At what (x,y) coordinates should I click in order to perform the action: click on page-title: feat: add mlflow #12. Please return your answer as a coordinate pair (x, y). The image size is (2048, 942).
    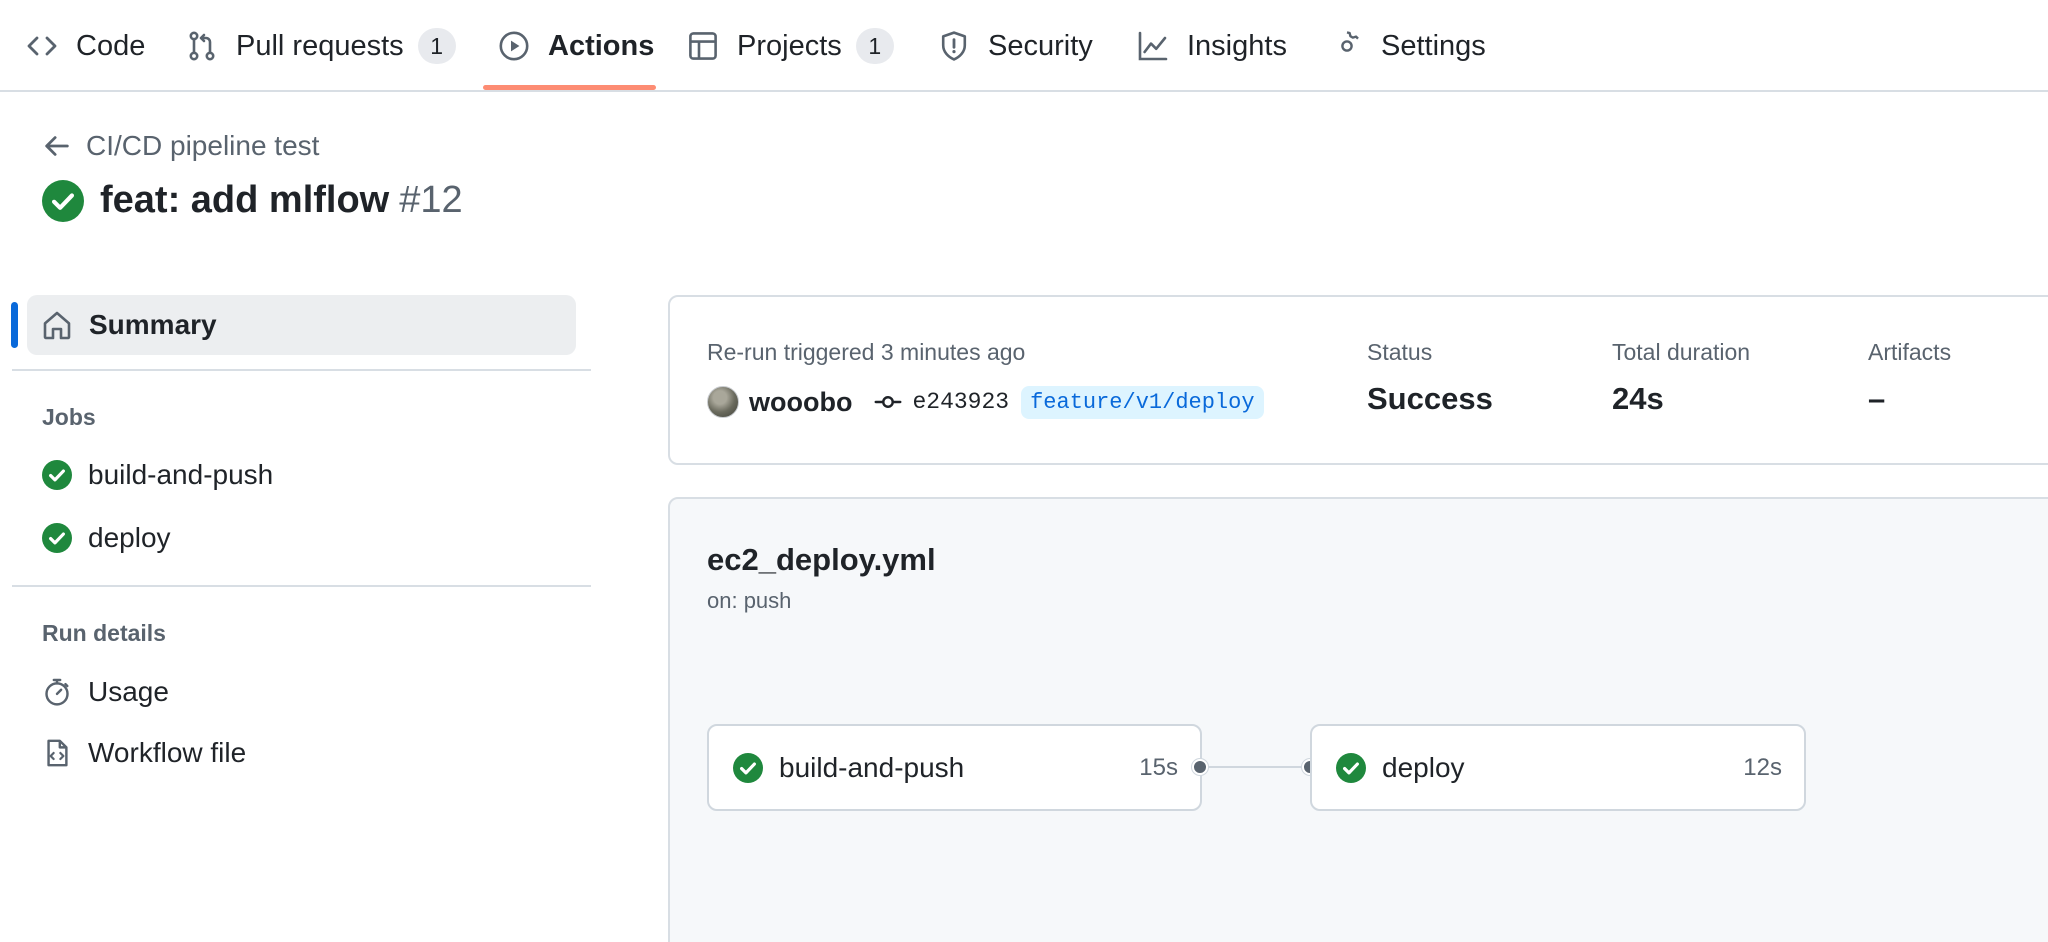
    Looking at the image, I should click on (252, 200).